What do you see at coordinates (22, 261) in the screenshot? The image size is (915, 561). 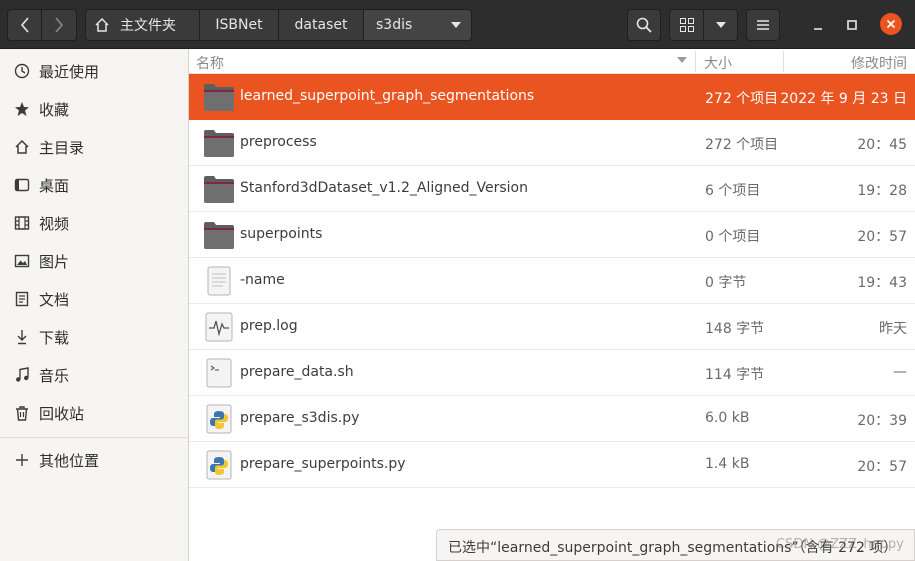 I see `picture-icon` at bounding box center [22, 261].